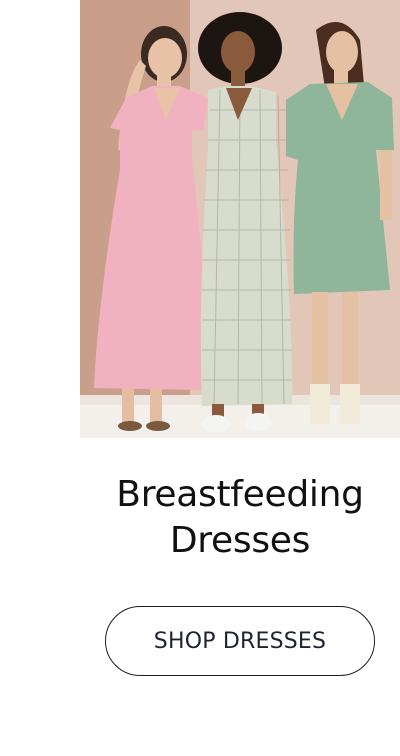 The image size is (400, 756). What do you see at coordinates (240, 518) in the screenshot?
I see `collection-title: Breastfeeding Dresses` at bounding box center [240, 518].